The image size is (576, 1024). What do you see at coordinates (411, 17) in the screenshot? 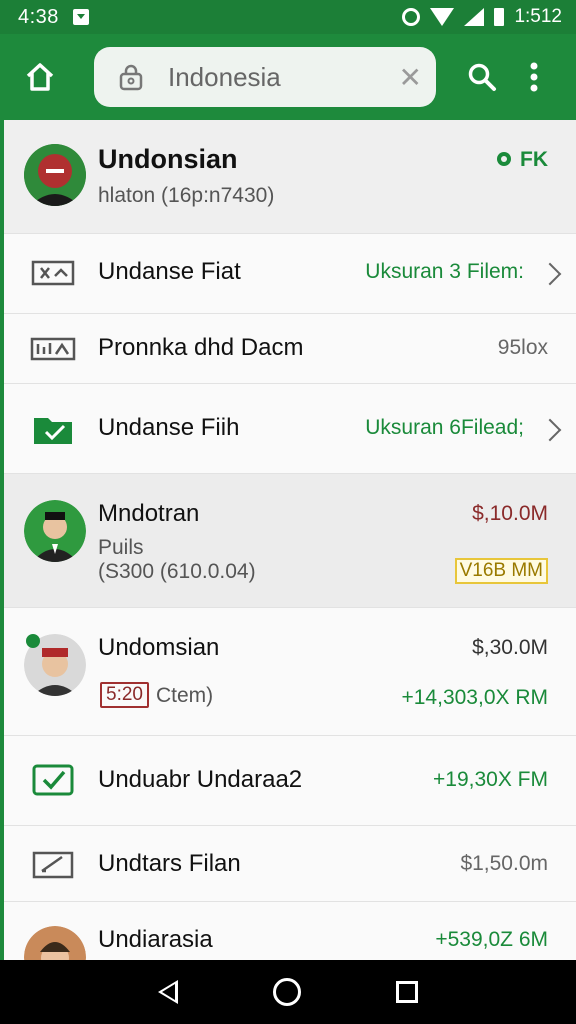
I see `dnd-icon` at bounding box center [411, 17].